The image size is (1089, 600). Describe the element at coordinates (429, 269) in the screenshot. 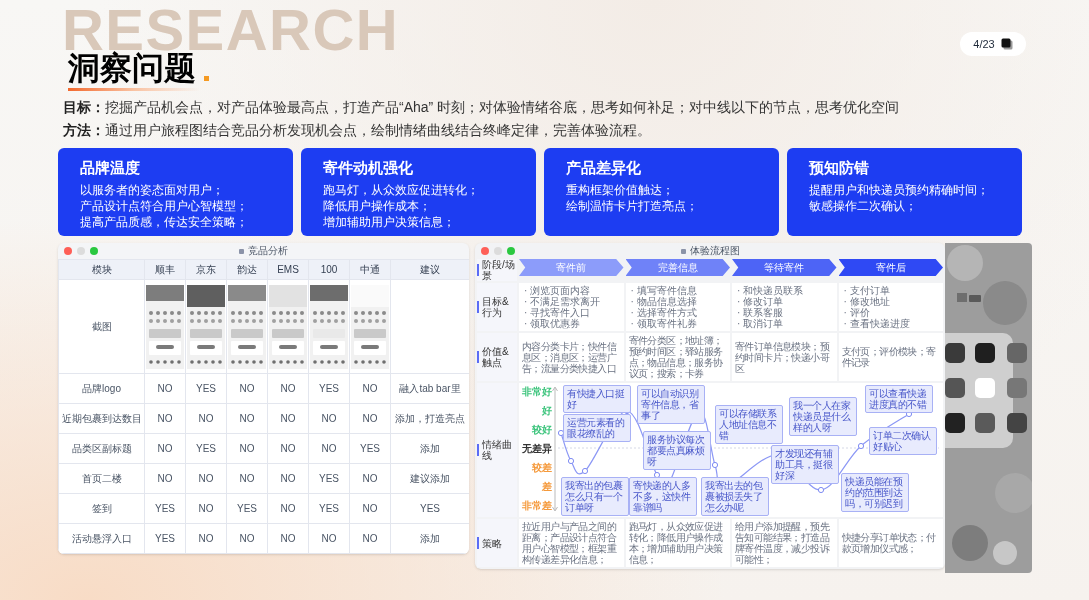

I see `column-header: 建议` at that location.